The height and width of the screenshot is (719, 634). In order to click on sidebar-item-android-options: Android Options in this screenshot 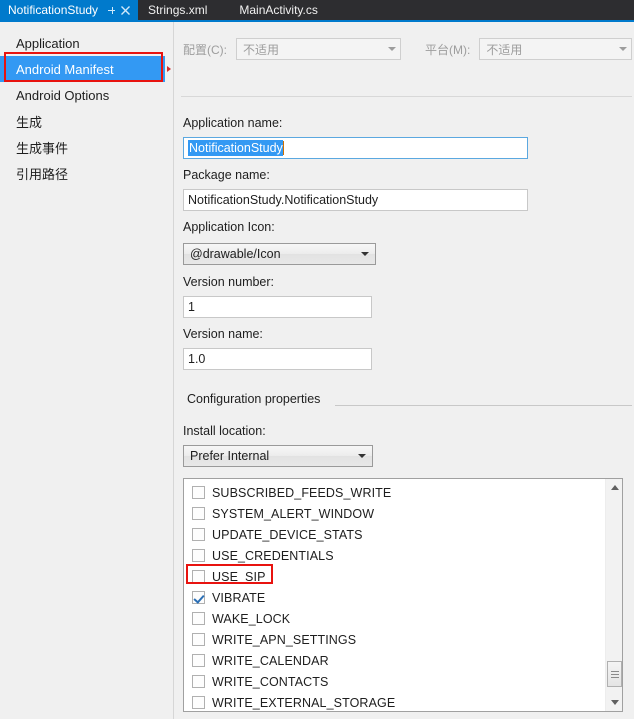, I will do `click(86, 95)`.